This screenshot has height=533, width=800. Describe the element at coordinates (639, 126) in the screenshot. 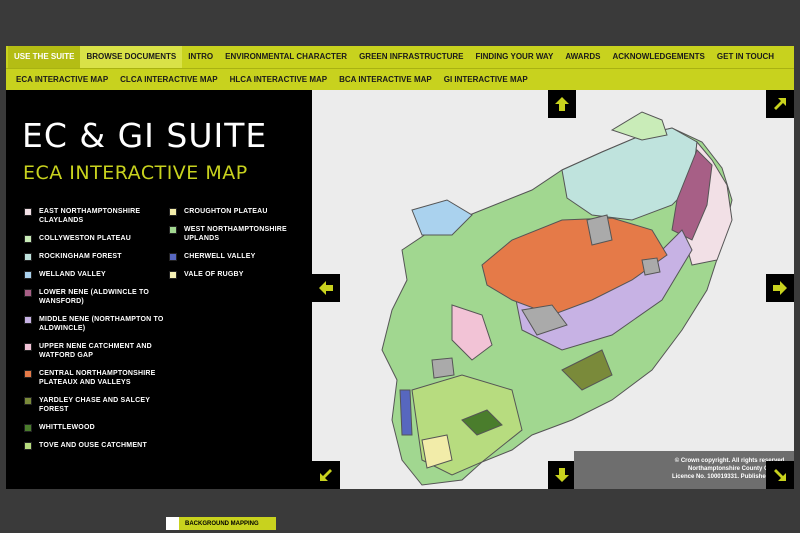

I see `region-collyweston` at that location.